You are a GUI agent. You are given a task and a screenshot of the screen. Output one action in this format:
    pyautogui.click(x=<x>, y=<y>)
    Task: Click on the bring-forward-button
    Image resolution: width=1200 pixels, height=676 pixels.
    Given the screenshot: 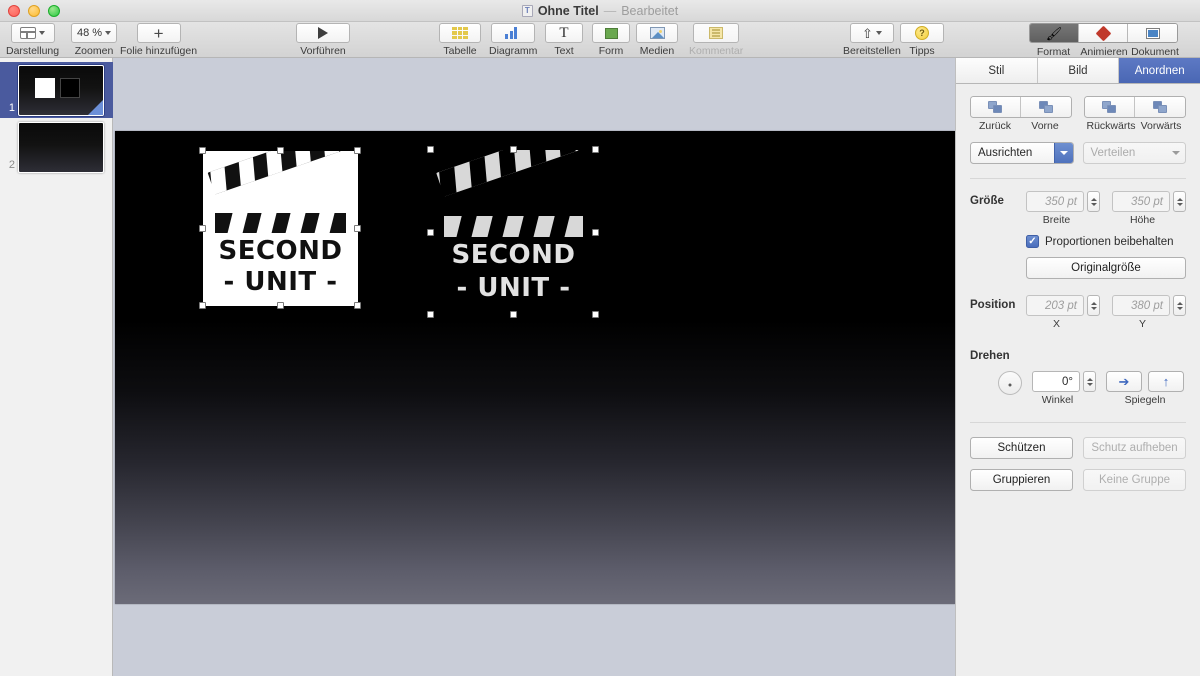 What is the action you would take?
    pyautogui.click(x=1160, y=107)
    